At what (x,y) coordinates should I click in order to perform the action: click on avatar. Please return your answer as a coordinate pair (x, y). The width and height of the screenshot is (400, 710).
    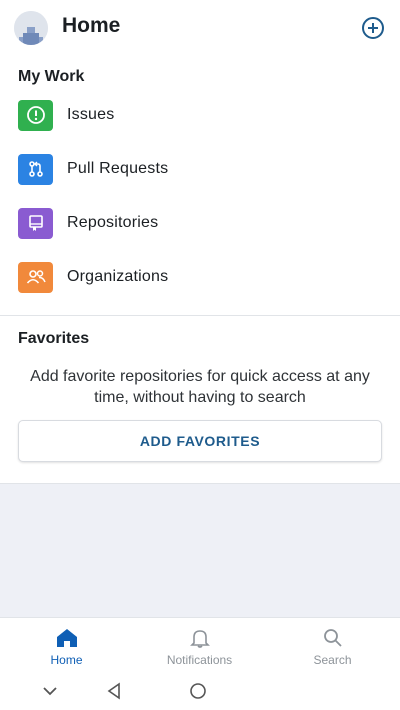
    Looking at the image, I should click on (31, 28).